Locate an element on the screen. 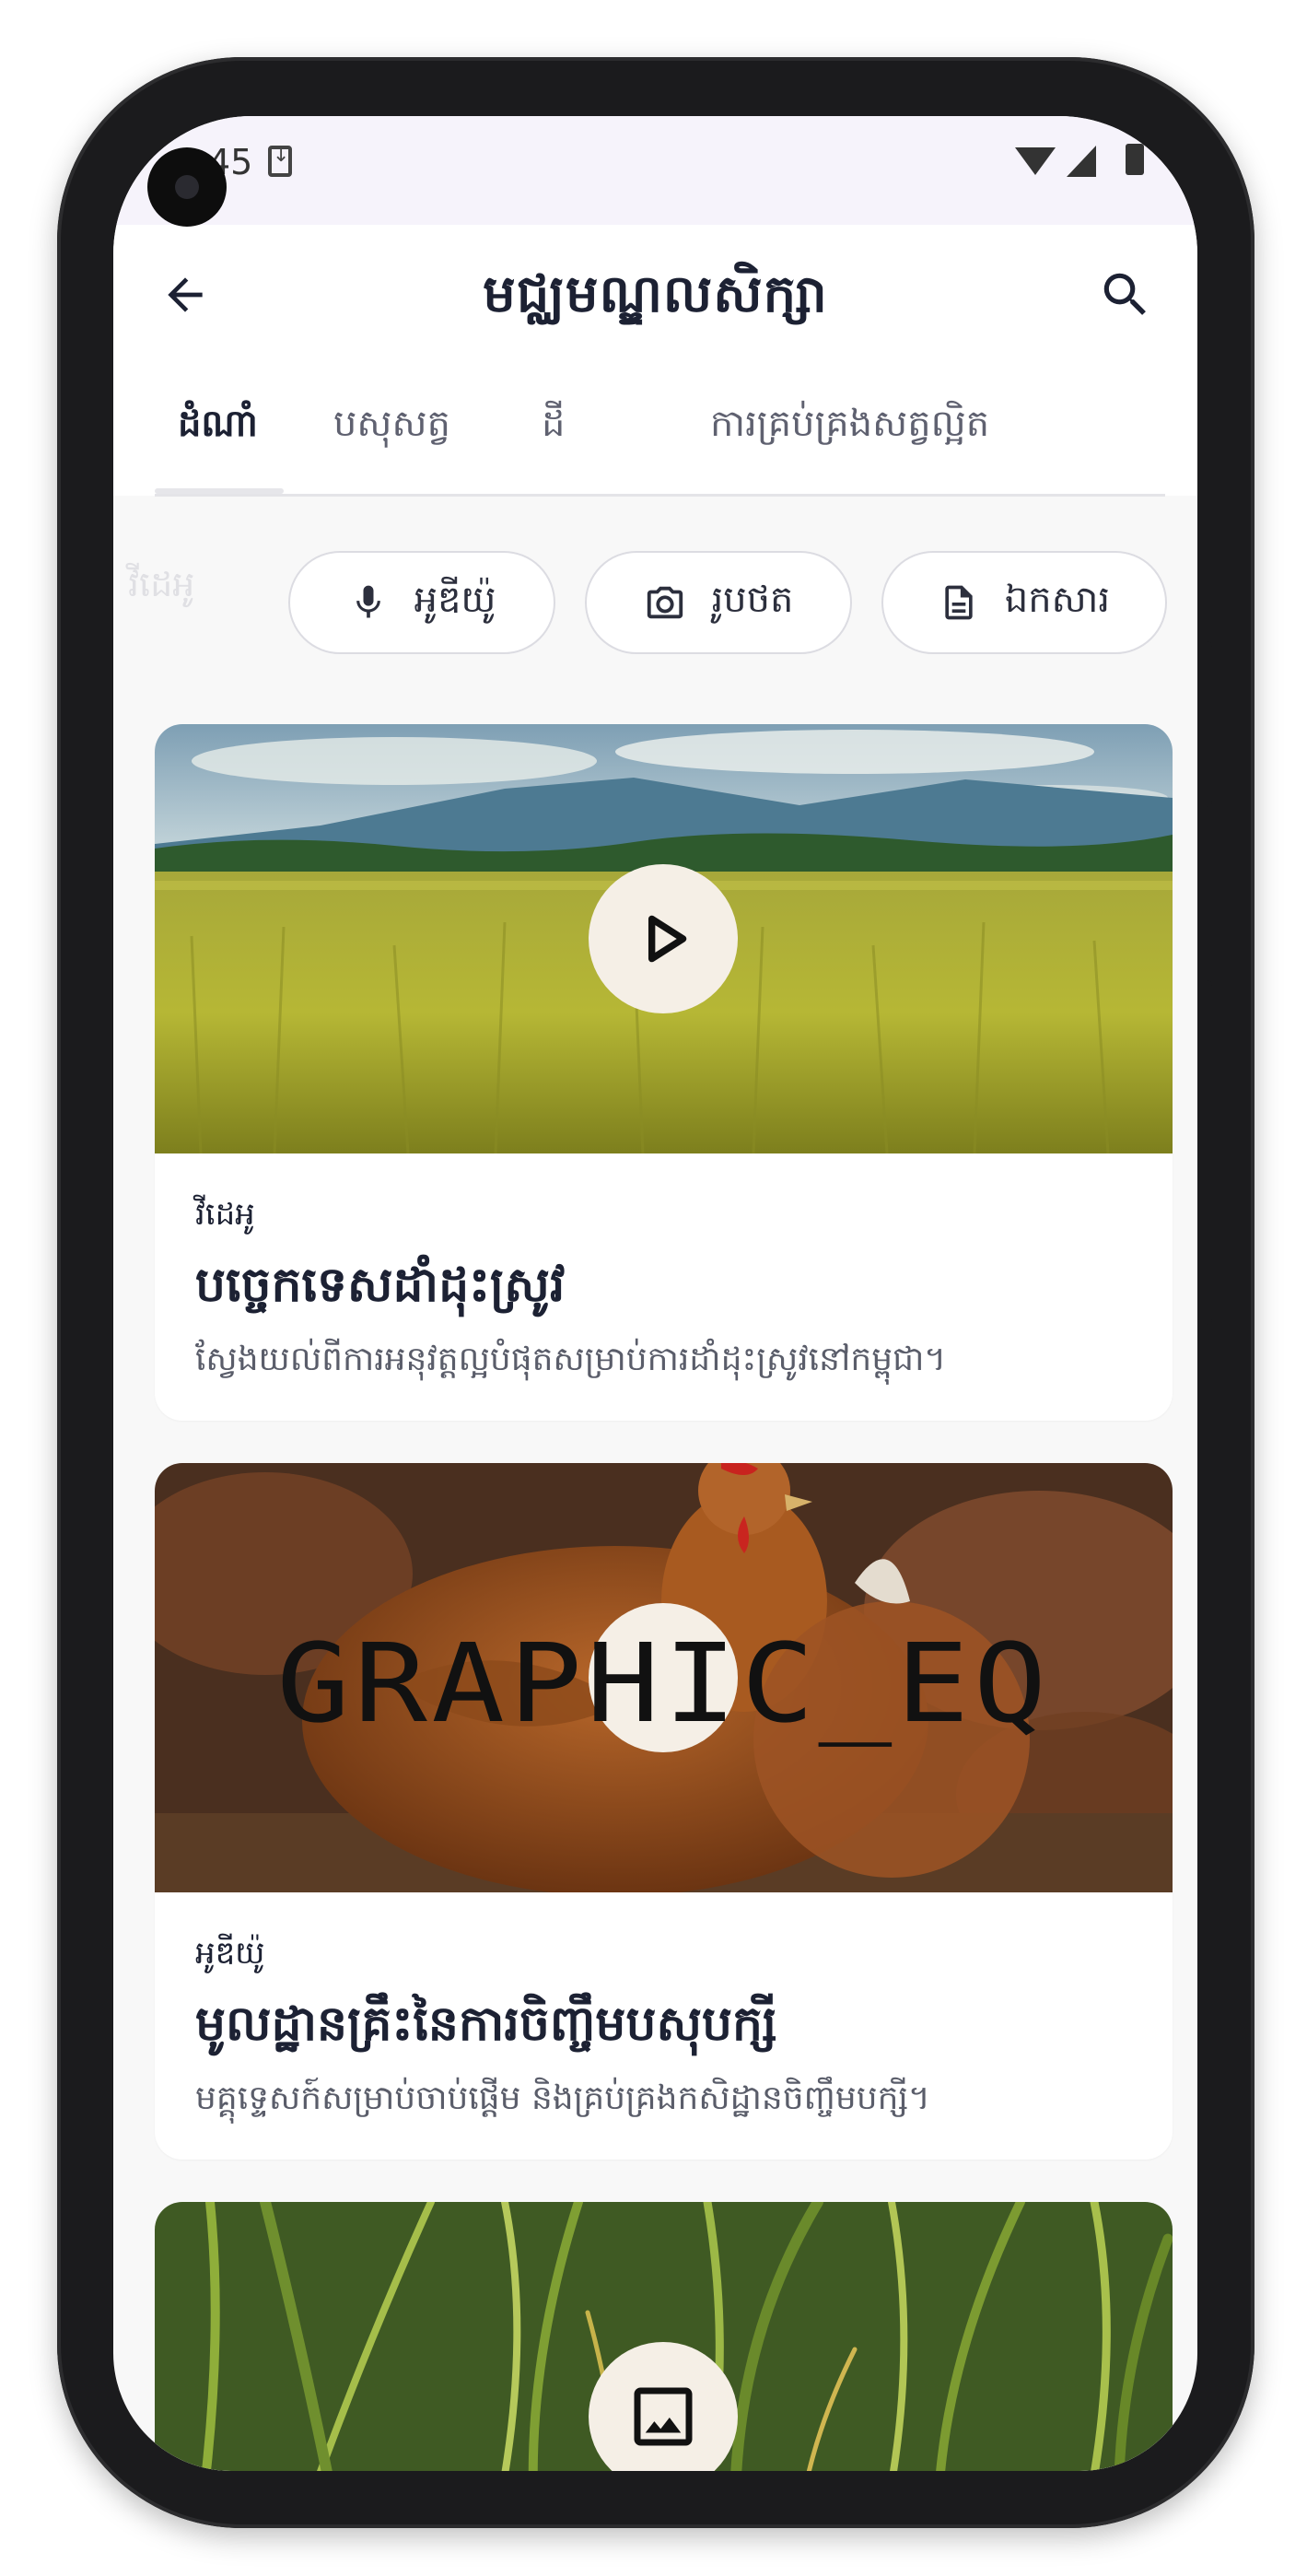 This screenshot has height=2576, width=1307. tab-label: ការគ្រប់គ្រងសត្វល្អិត is located at coordinates (850, 424).